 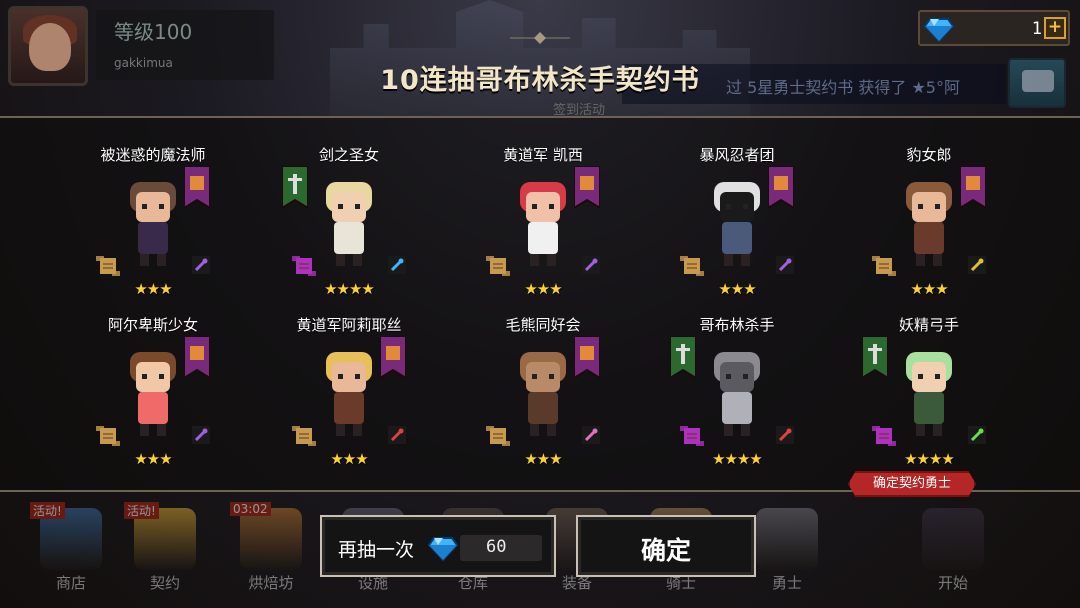 I want to click on hero-card: 暴风忍者团 ★★★, so click(x=737, y=206).